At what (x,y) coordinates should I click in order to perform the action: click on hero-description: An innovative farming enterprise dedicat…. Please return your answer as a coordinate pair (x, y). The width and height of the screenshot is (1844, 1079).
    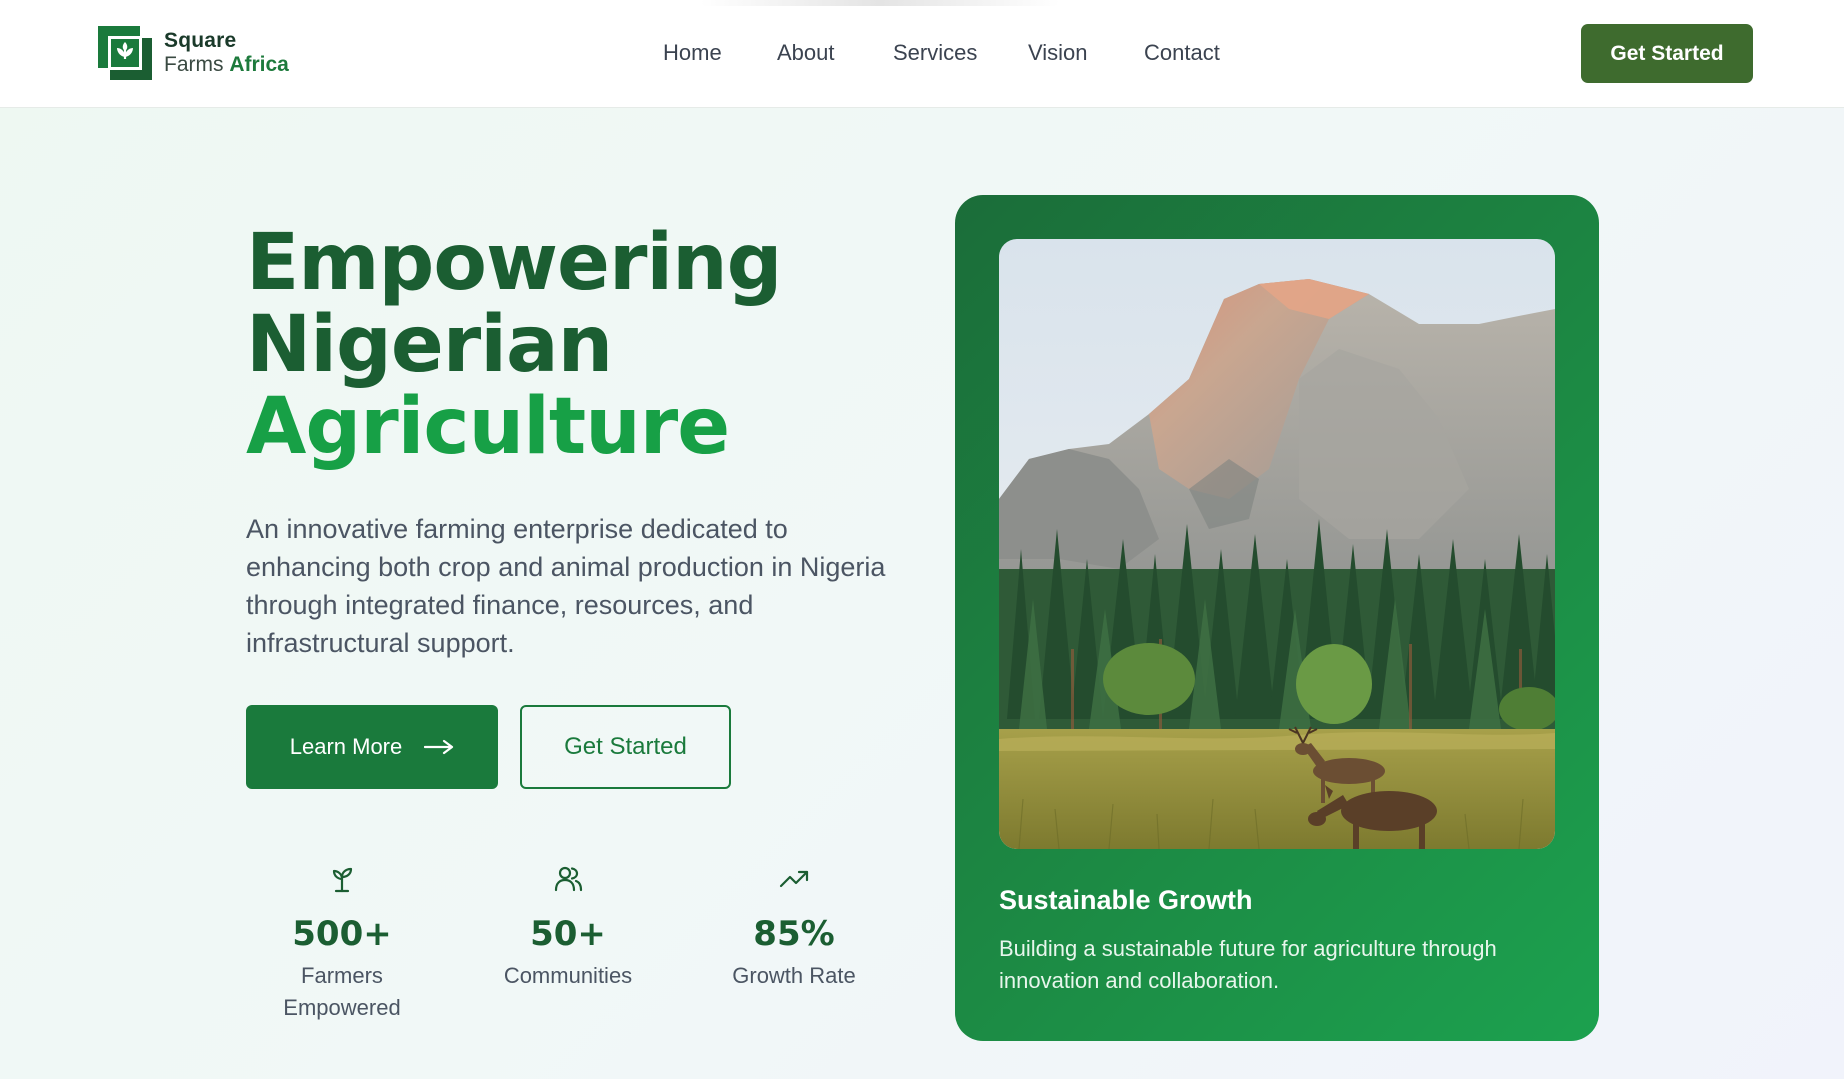
    Looking at the image, I should click on (566, 586).